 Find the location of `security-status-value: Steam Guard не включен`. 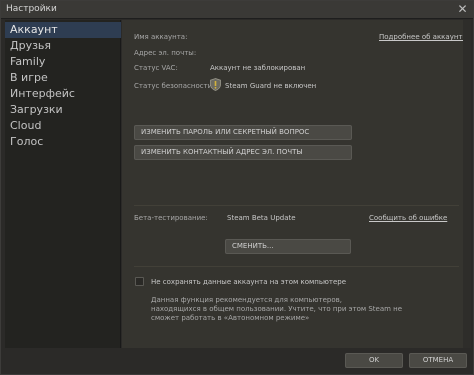

security-status-value: Steam Guard не включен is located at coordinates (271, 86).